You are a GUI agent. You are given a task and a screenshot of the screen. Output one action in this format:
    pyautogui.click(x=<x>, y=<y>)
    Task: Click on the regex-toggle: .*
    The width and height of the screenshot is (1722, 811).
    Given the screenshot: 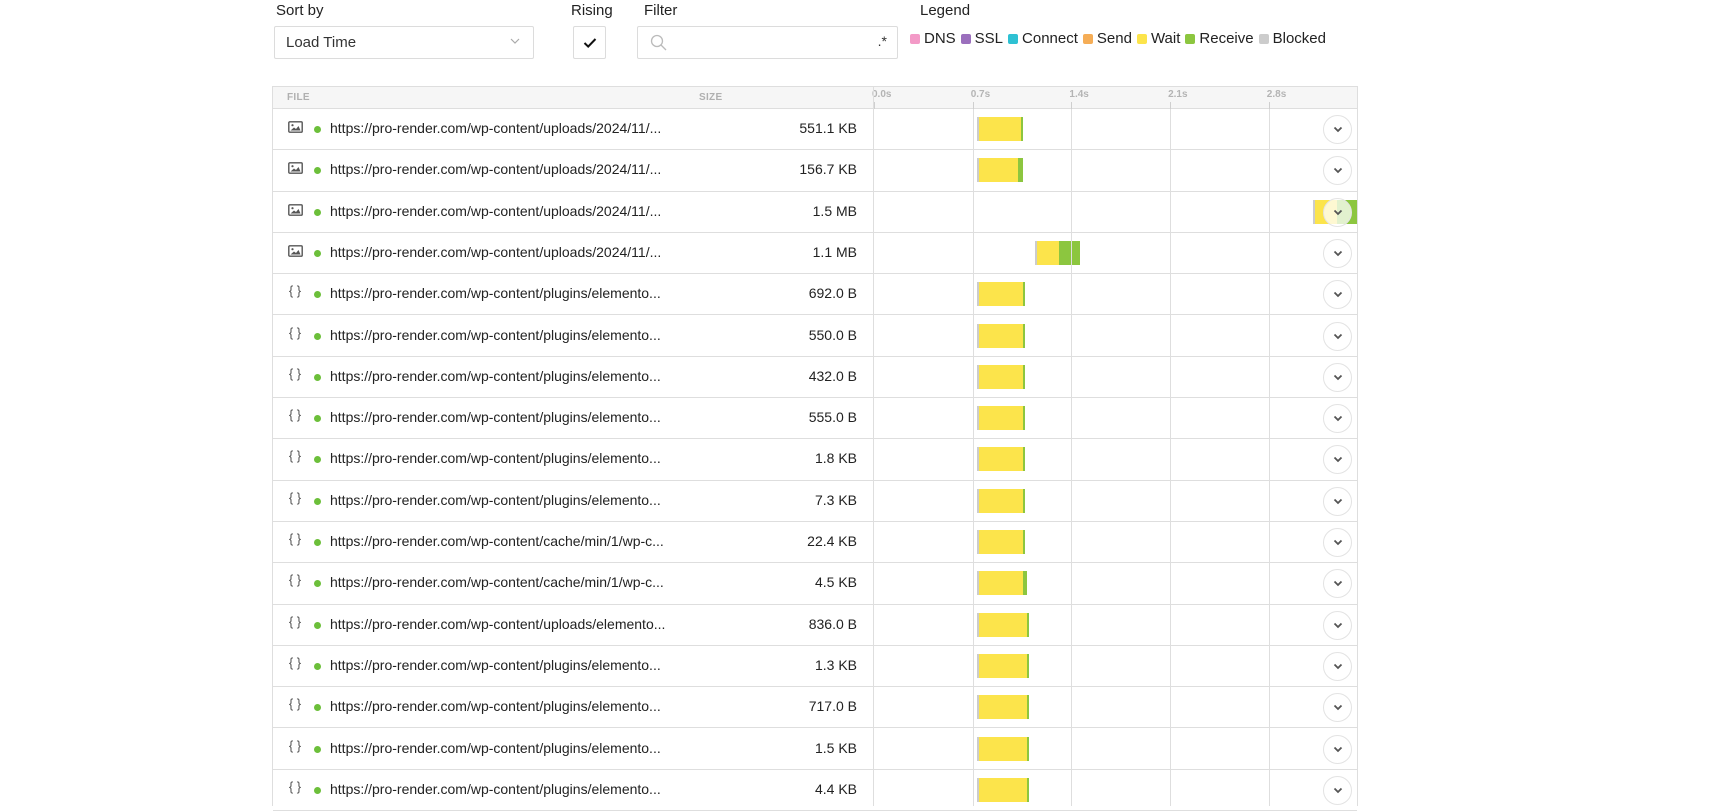 What is the action you would take?
    pyautogui.click(x=882, y=41)
    